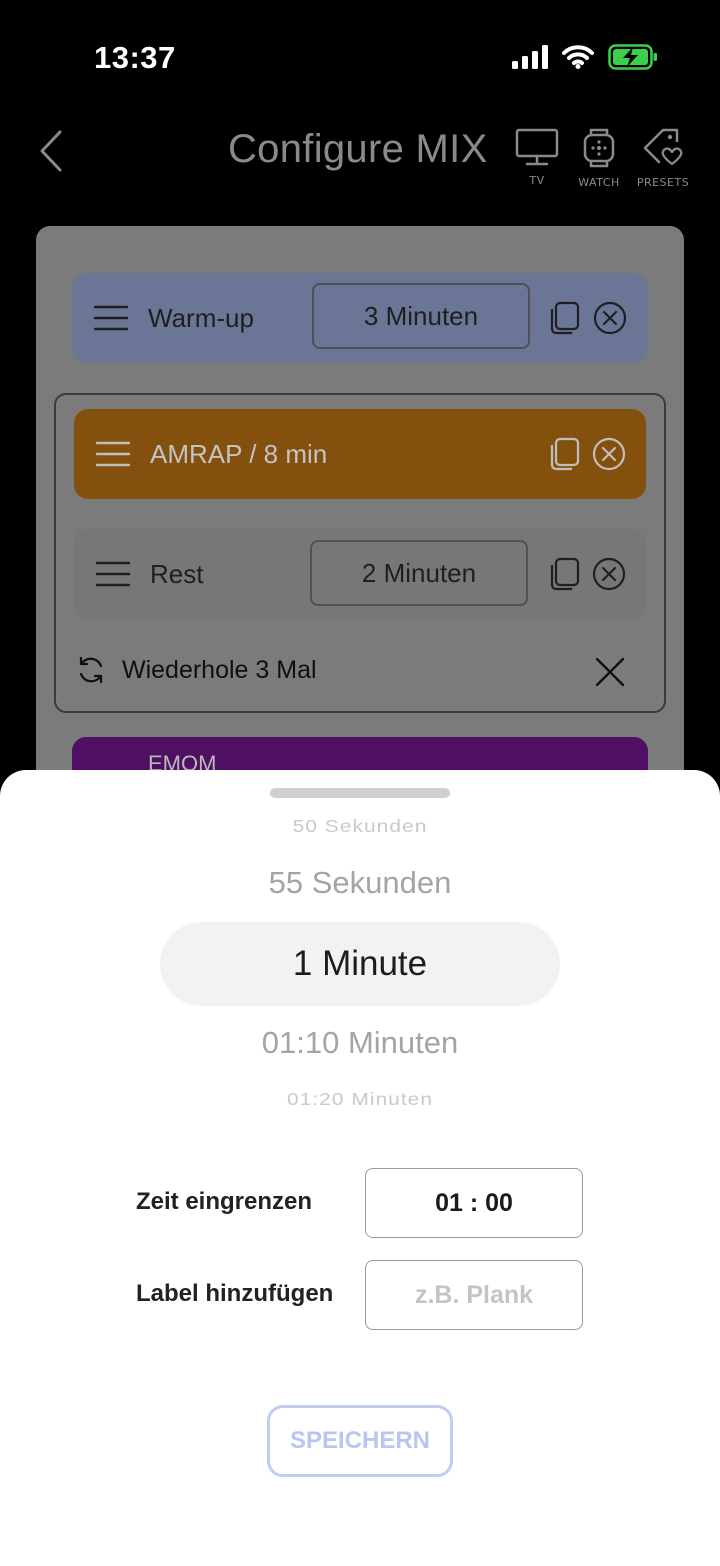 This screenshot has height=1566, width=720. What do you see at coordinates (239, 453) in the screenshot?
I see `block-label: AMRAP / 8 min` at bounding box center [239, 453].